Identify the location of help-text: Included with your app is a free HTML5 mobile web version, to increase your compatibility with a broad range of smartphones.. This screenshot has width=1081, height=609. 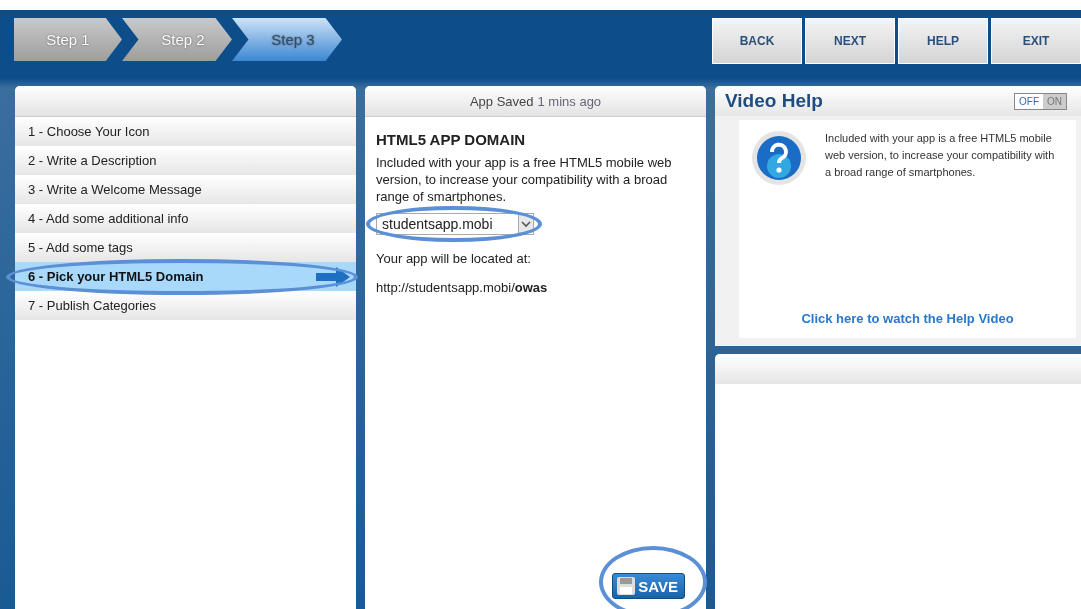
(940, 155).